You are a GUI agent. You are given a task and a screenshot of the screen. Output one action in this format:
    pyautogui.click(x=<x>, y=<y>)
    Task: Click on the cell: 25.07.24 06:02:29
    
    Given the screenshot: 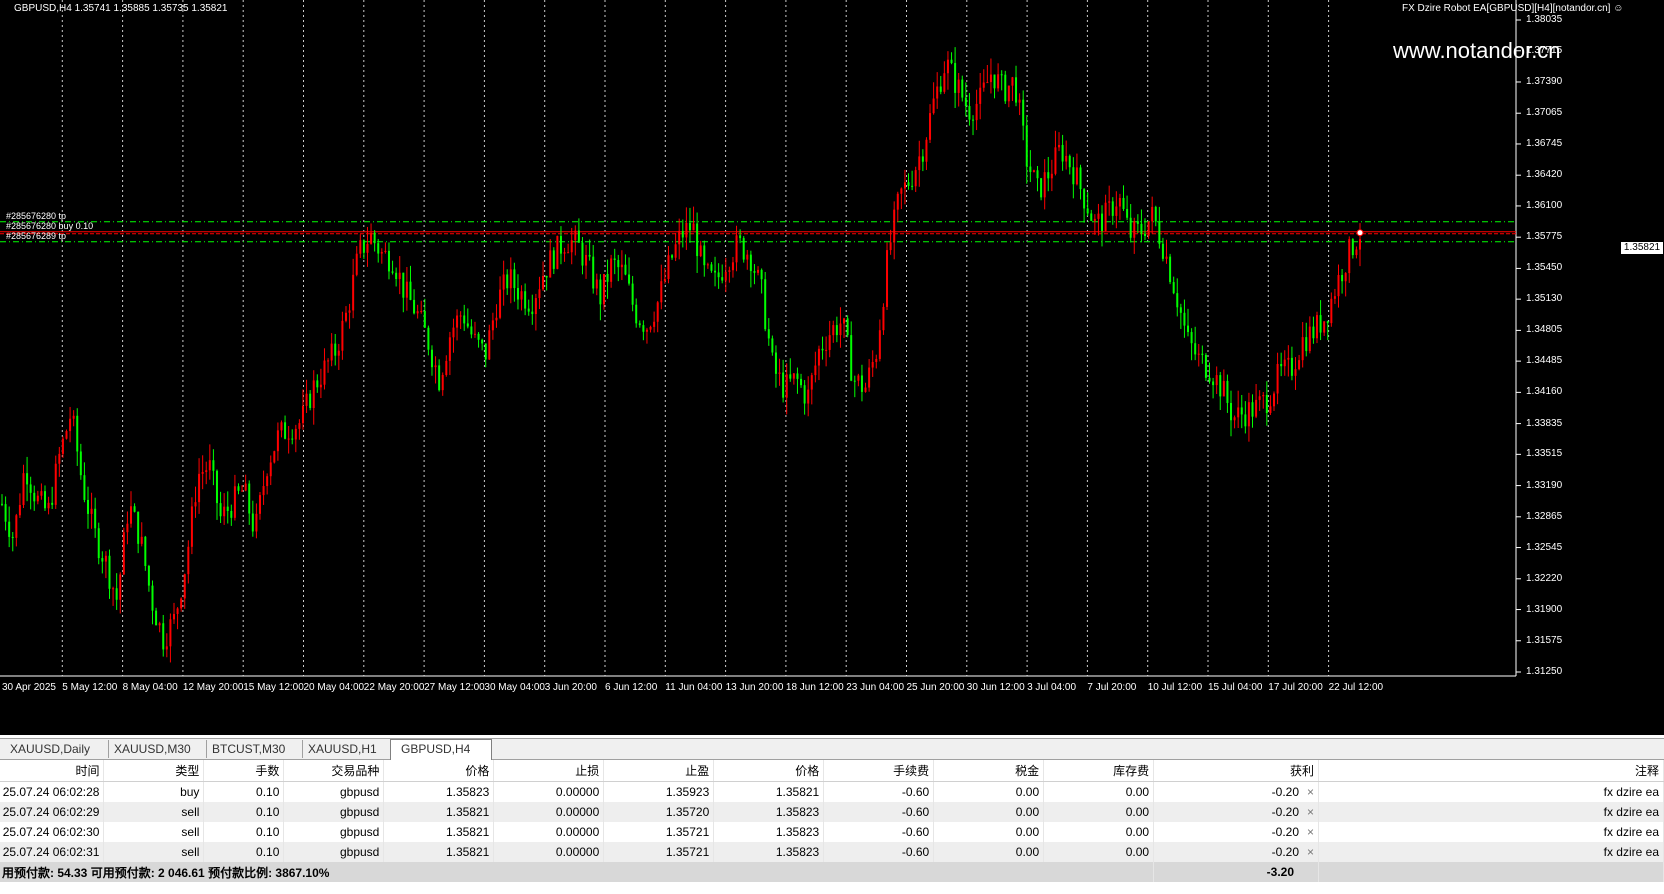 What is the action you would take?
    pyautogui.click(x=52, y=812)
    